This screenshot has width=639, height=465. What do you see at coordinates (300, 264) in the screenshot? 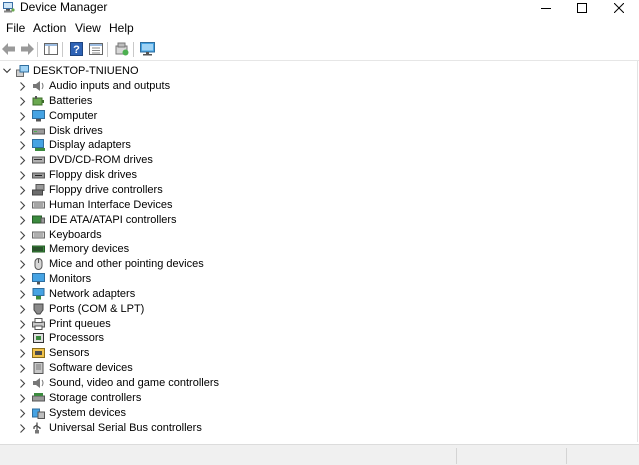
I see `tree-category-row: Mice and other pointing devices` at bounding box center [300, 264].